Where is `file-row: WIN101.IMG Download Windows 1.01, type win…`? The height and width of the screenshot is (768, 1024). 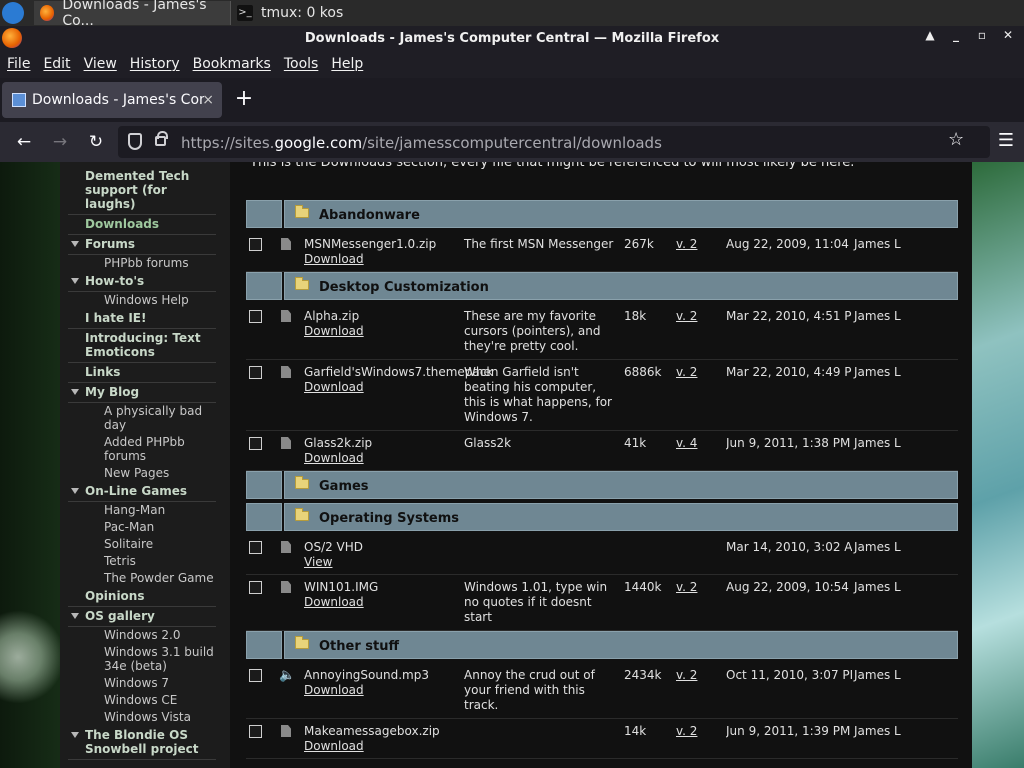
file-row: WIN101.IMG Download Windows 1.01, type win… is located at coordinates (602, 603).